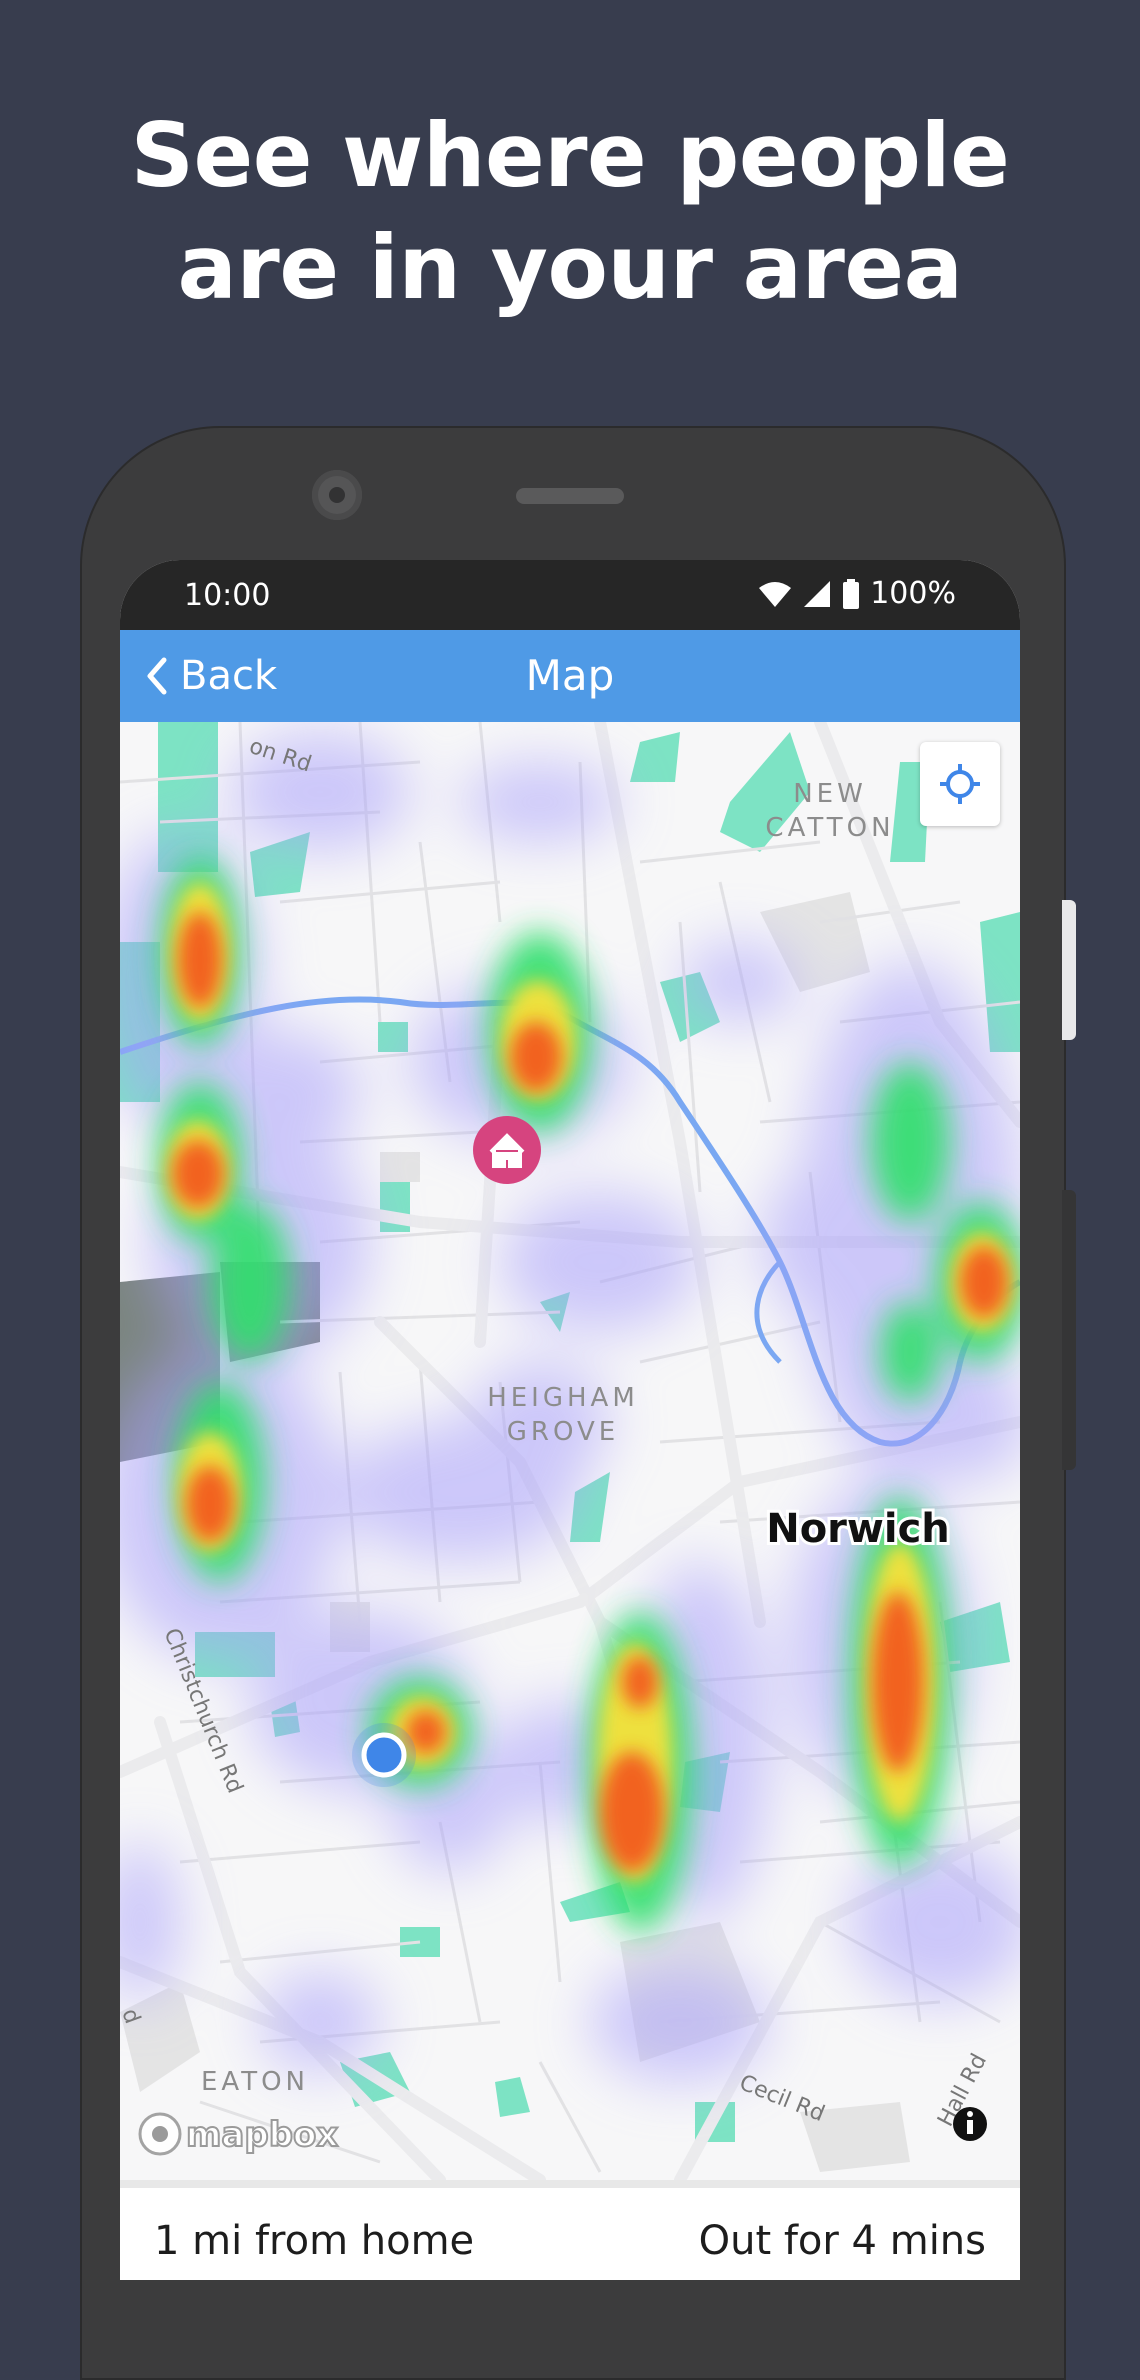  I want to click on back-button: Back, so click(209, 676).